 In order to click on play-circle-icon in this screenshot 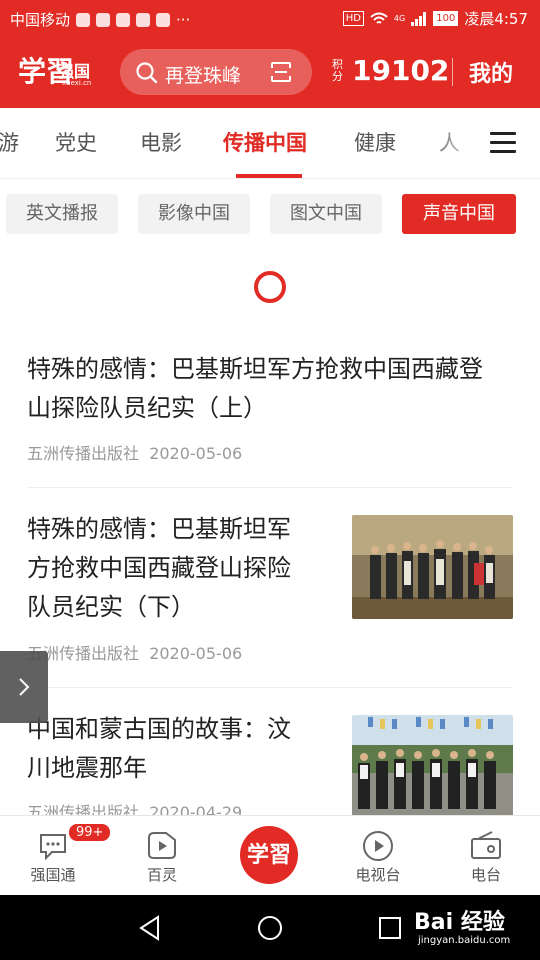, I will do `click(378, 846)`.